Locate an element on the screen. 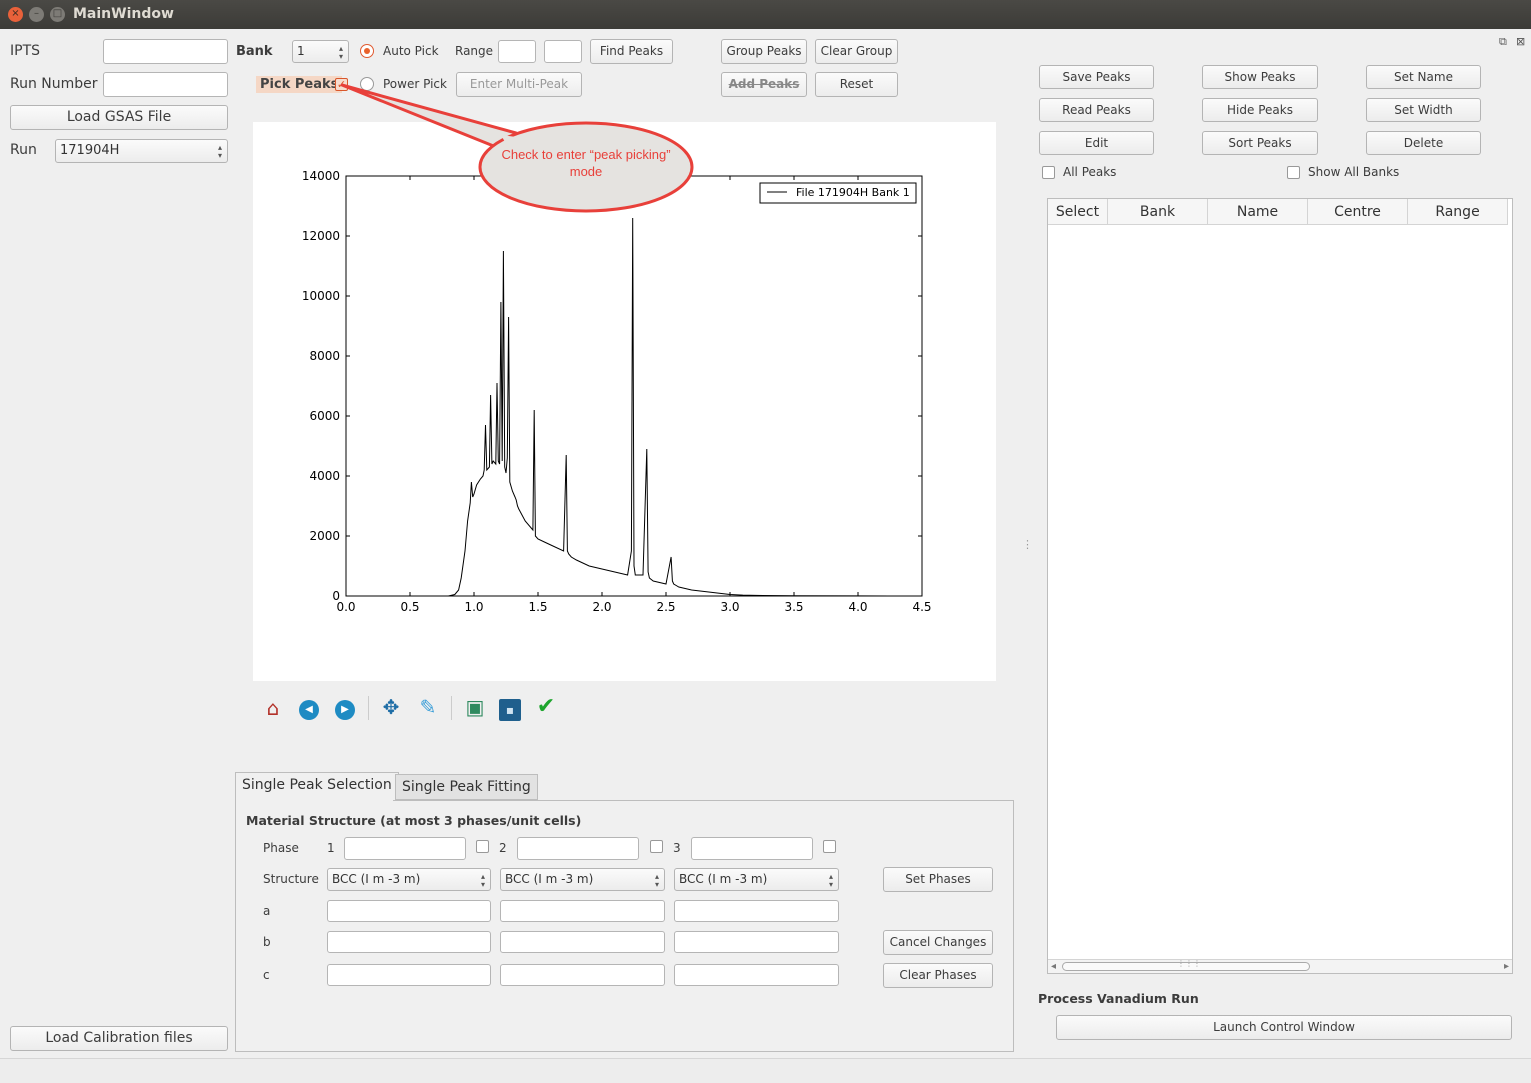 The image size is (1531, 1083). b-phase-2-input is located at coordinates (582, 942).